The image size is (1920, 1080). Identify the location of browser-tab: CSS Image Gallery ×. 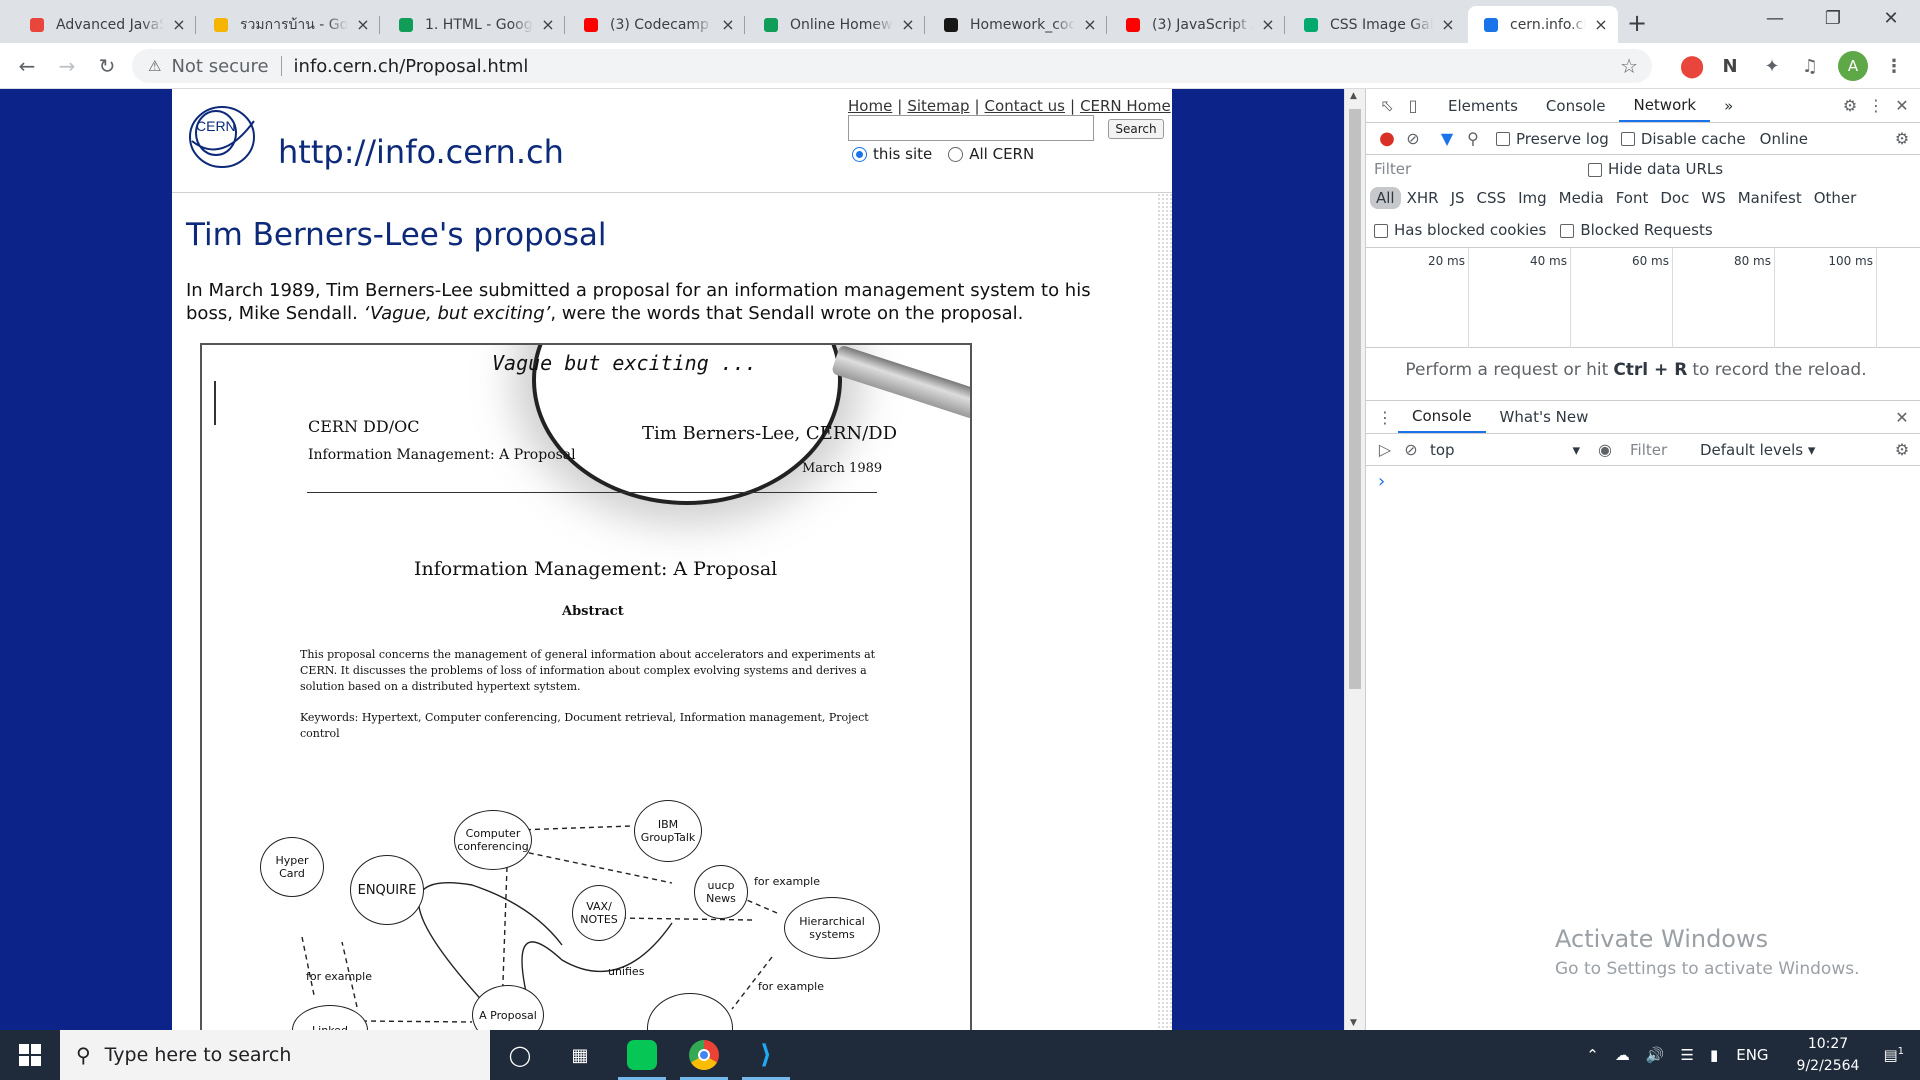
(1376, 24).